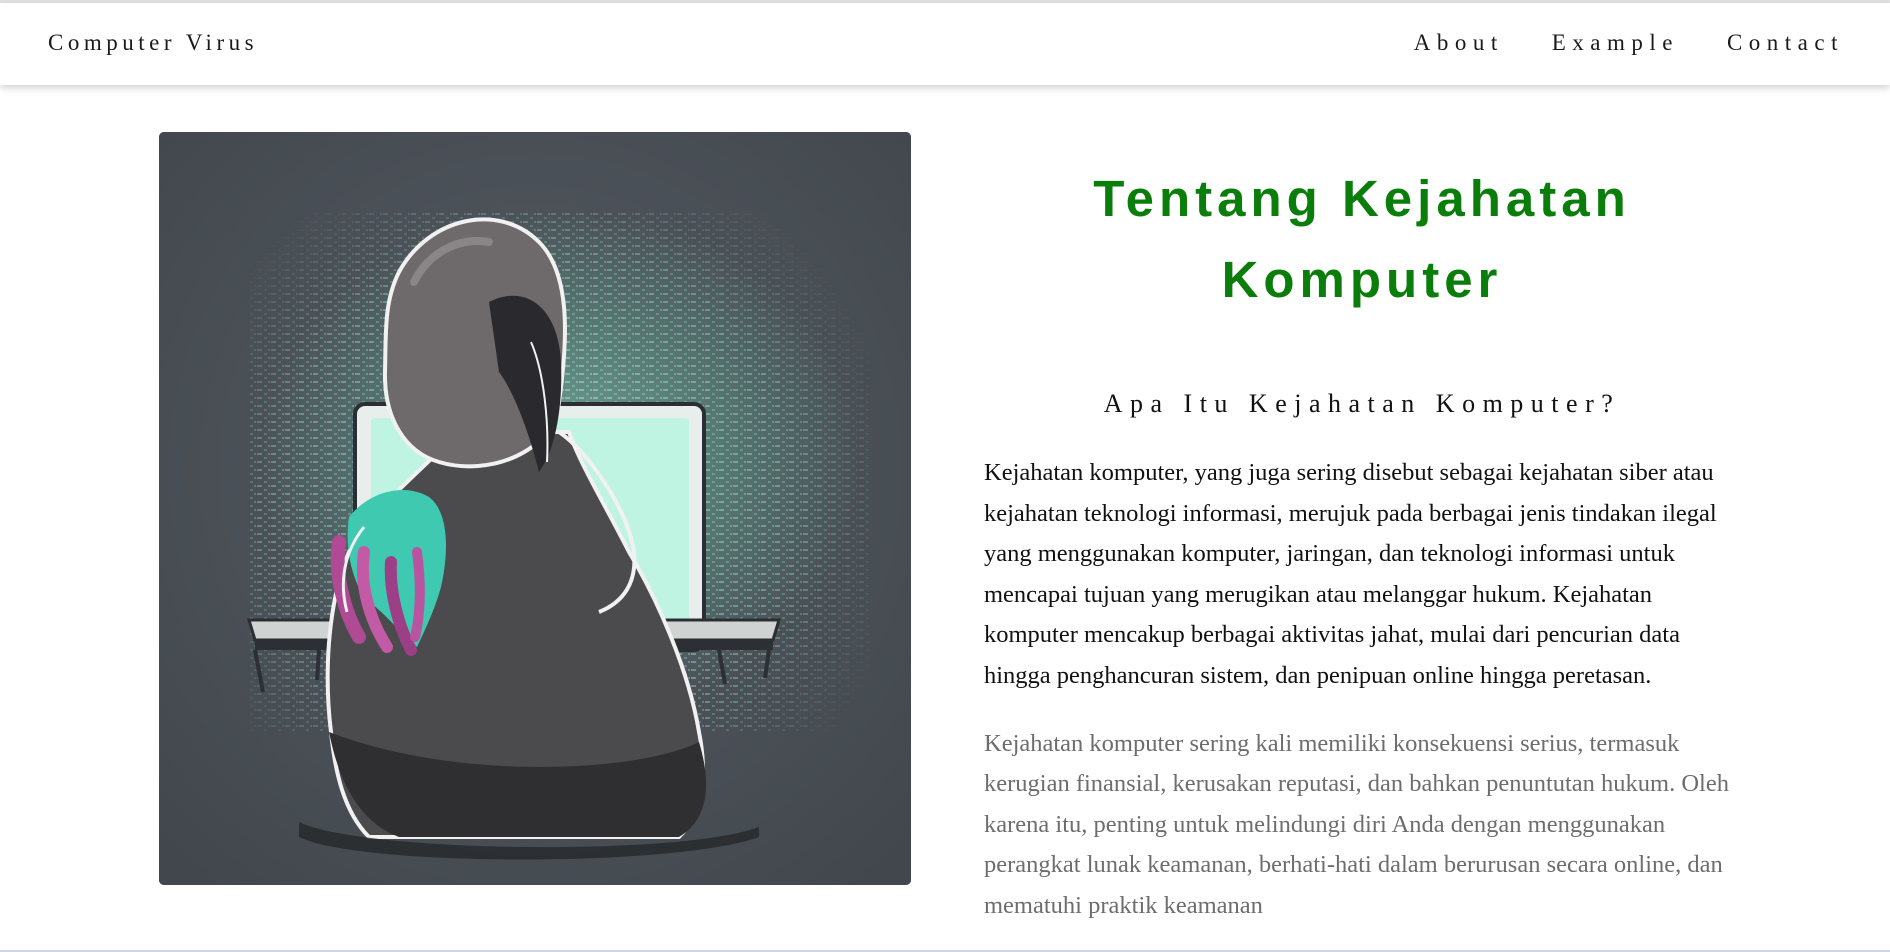  Describe the element at coordinates (1362, 403) in the screenshot. I see `section-subtitle: Apa Itu Kejahatan Komputer?` at that location.